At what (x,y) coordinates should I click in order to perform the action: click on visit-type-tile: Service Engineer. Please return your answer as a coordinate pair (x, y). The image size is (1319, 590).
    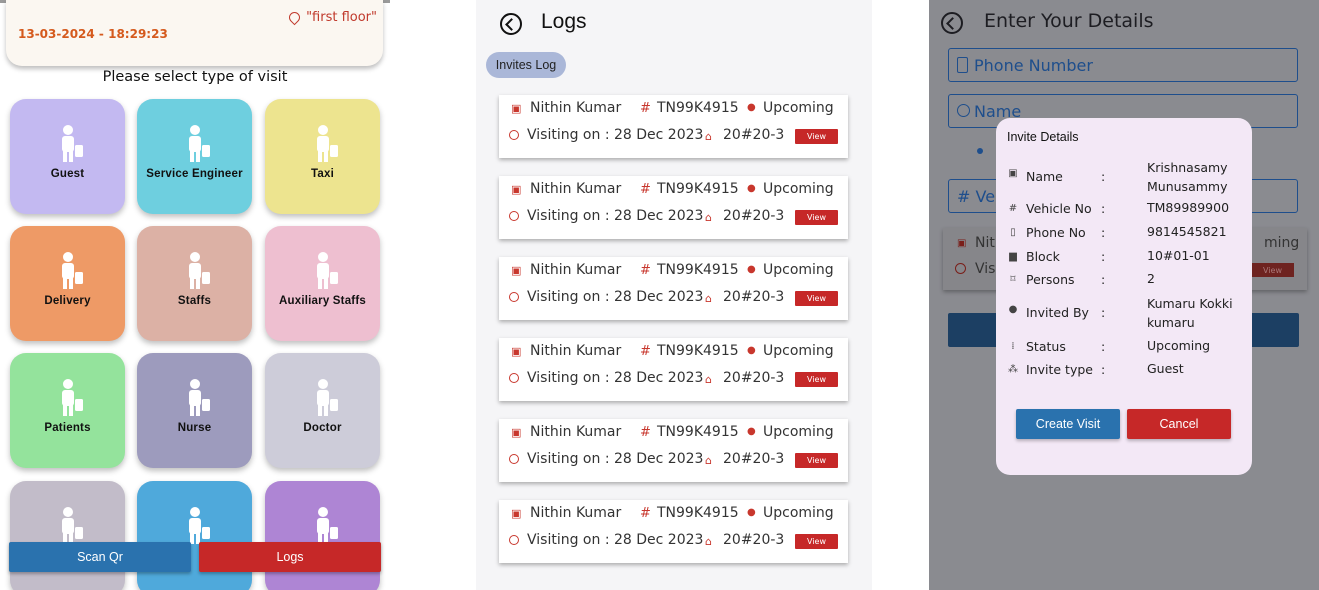
    Looking at the image, I should click on (194, 156).